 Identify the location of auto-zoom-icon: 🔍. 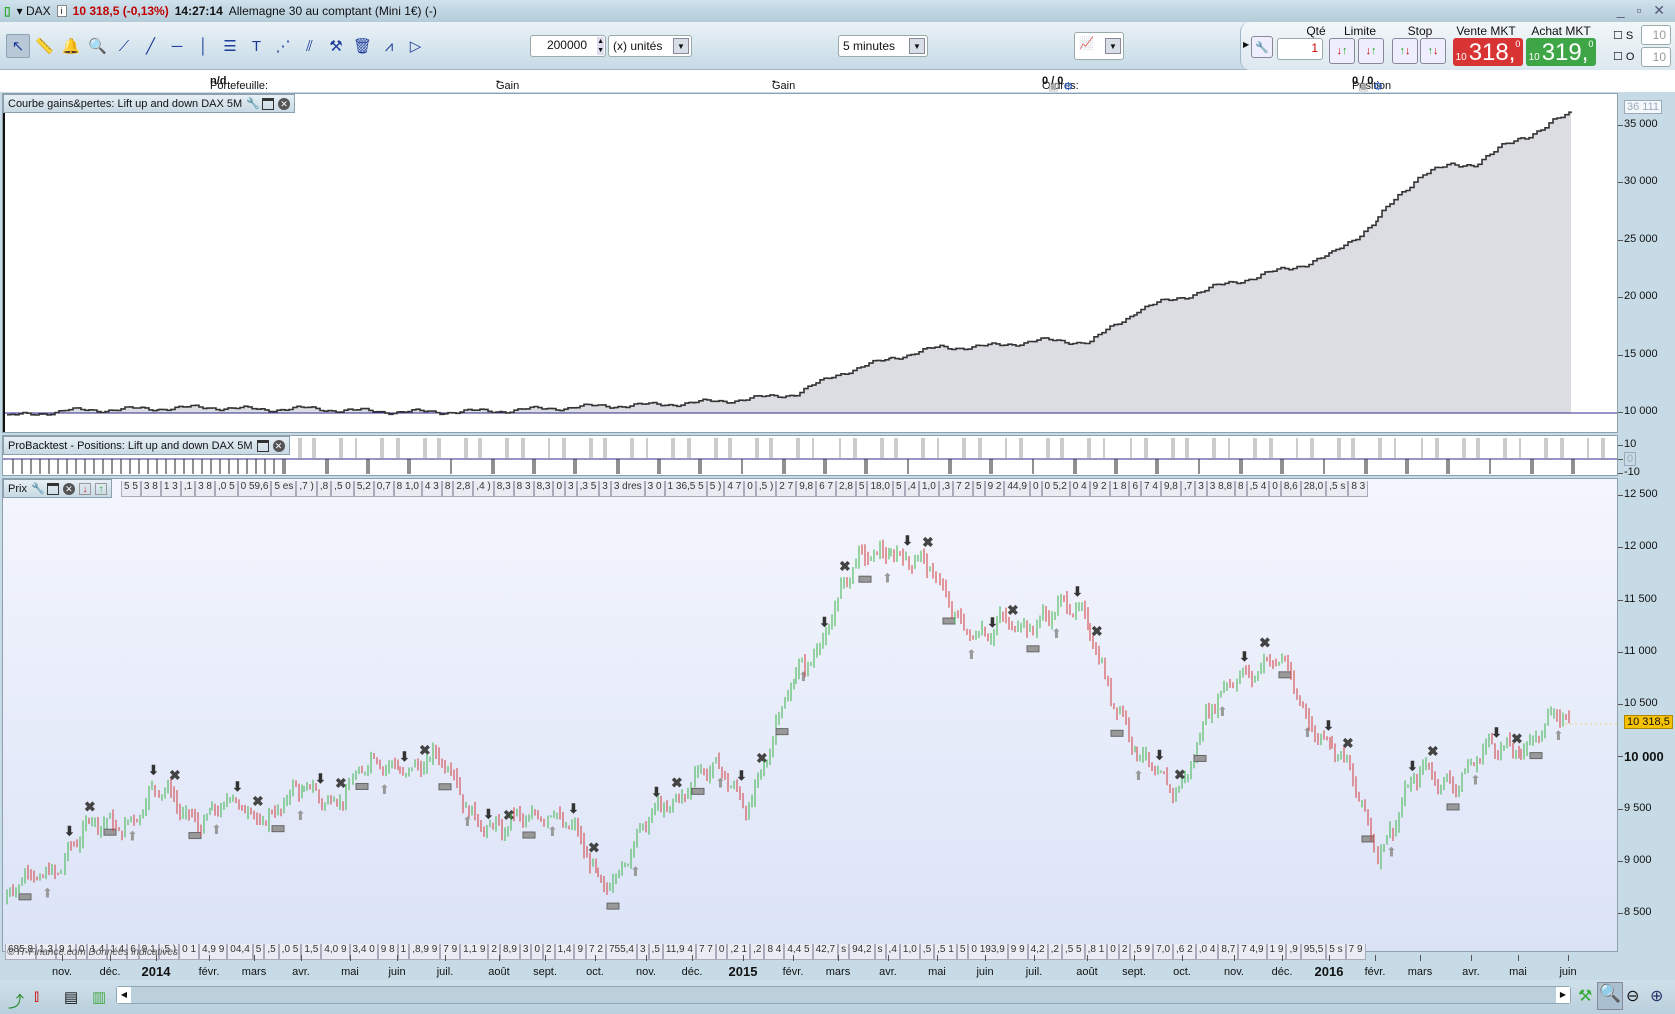
(1610, 996).